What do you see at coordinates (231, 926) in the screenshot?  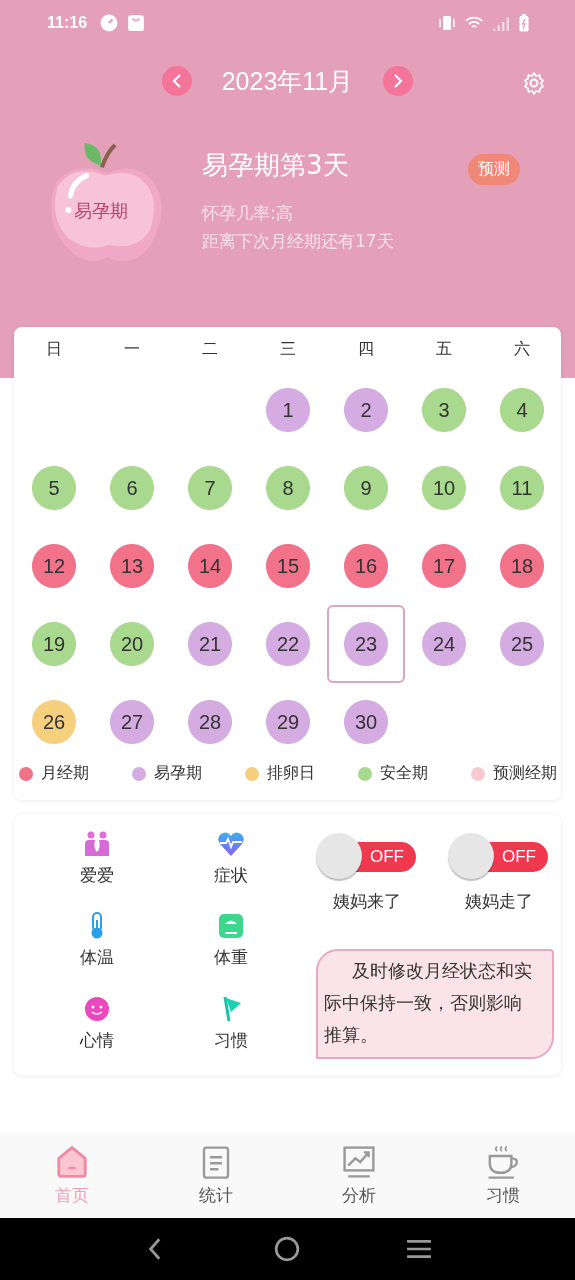 I see `scale-icon` at bounding box center [231, 926].